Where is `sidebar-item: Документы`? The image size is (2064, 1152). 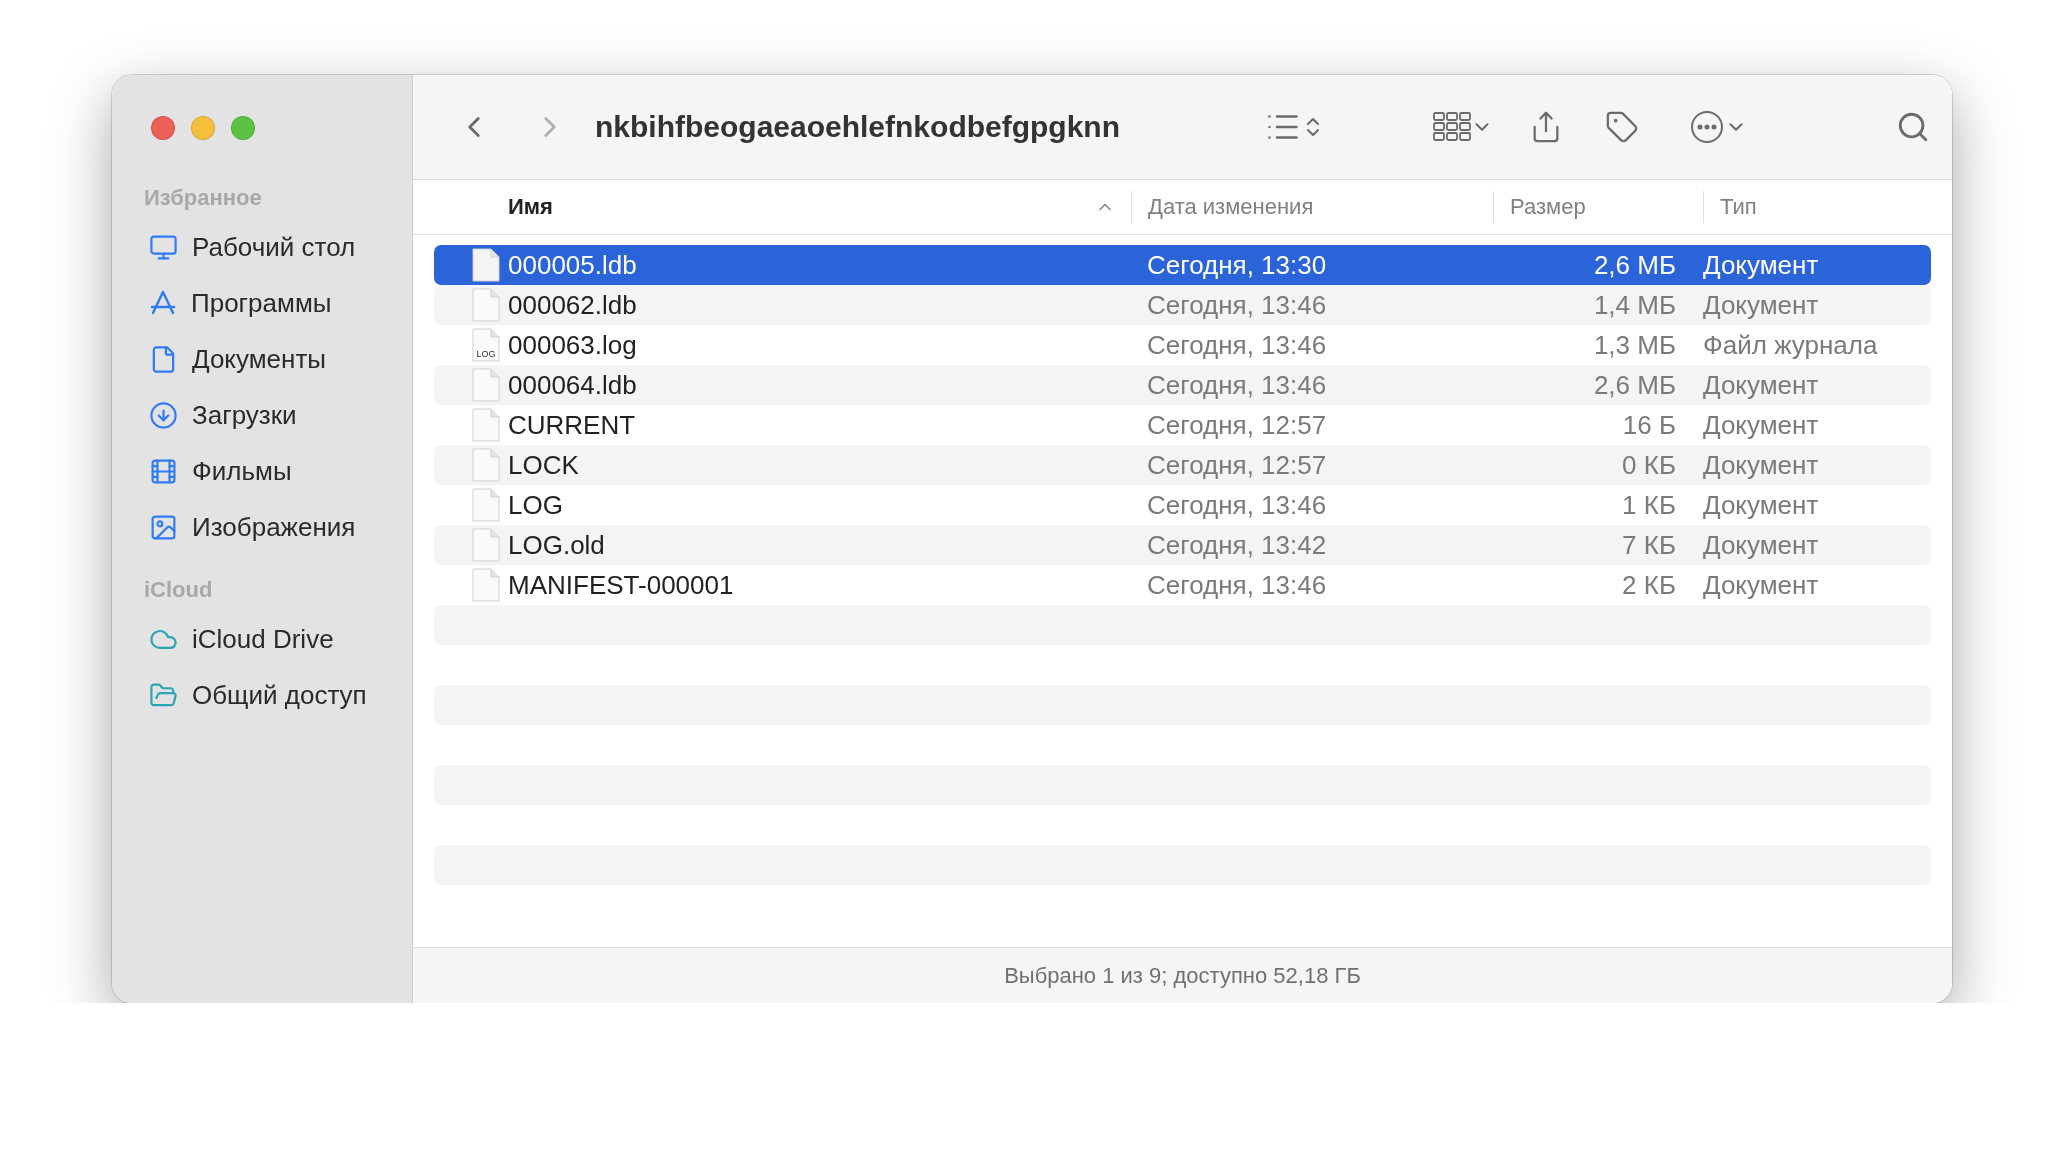 sidebar-item: Документы is located at coordinates (262, 359).